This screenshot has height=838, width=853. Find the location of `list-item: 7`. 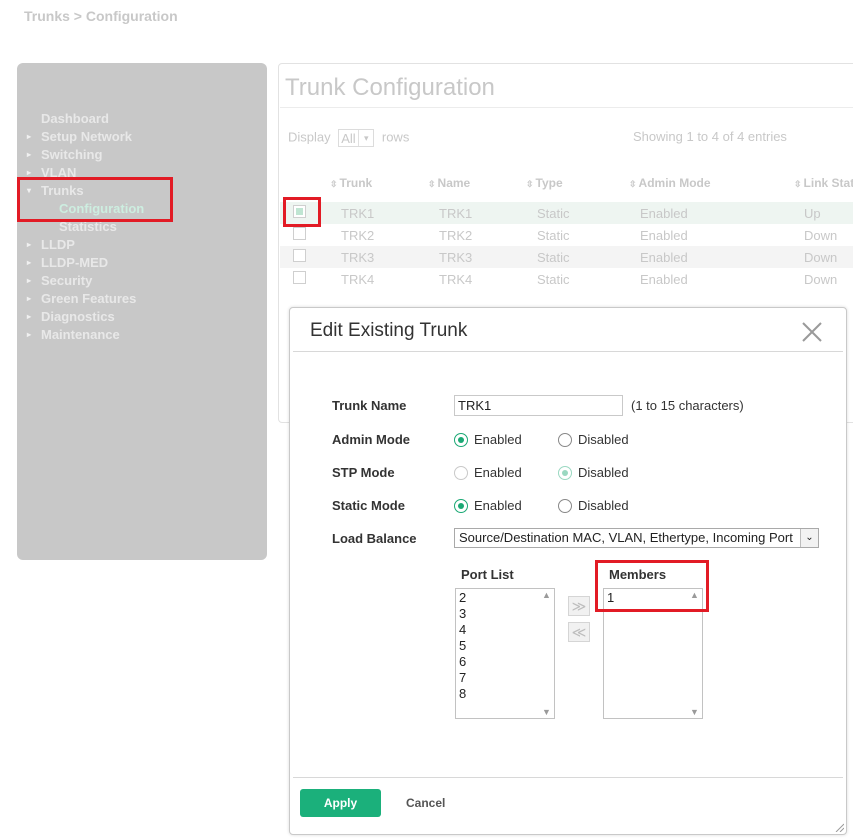

list-item: 7 is located at coordinates (462, 678).